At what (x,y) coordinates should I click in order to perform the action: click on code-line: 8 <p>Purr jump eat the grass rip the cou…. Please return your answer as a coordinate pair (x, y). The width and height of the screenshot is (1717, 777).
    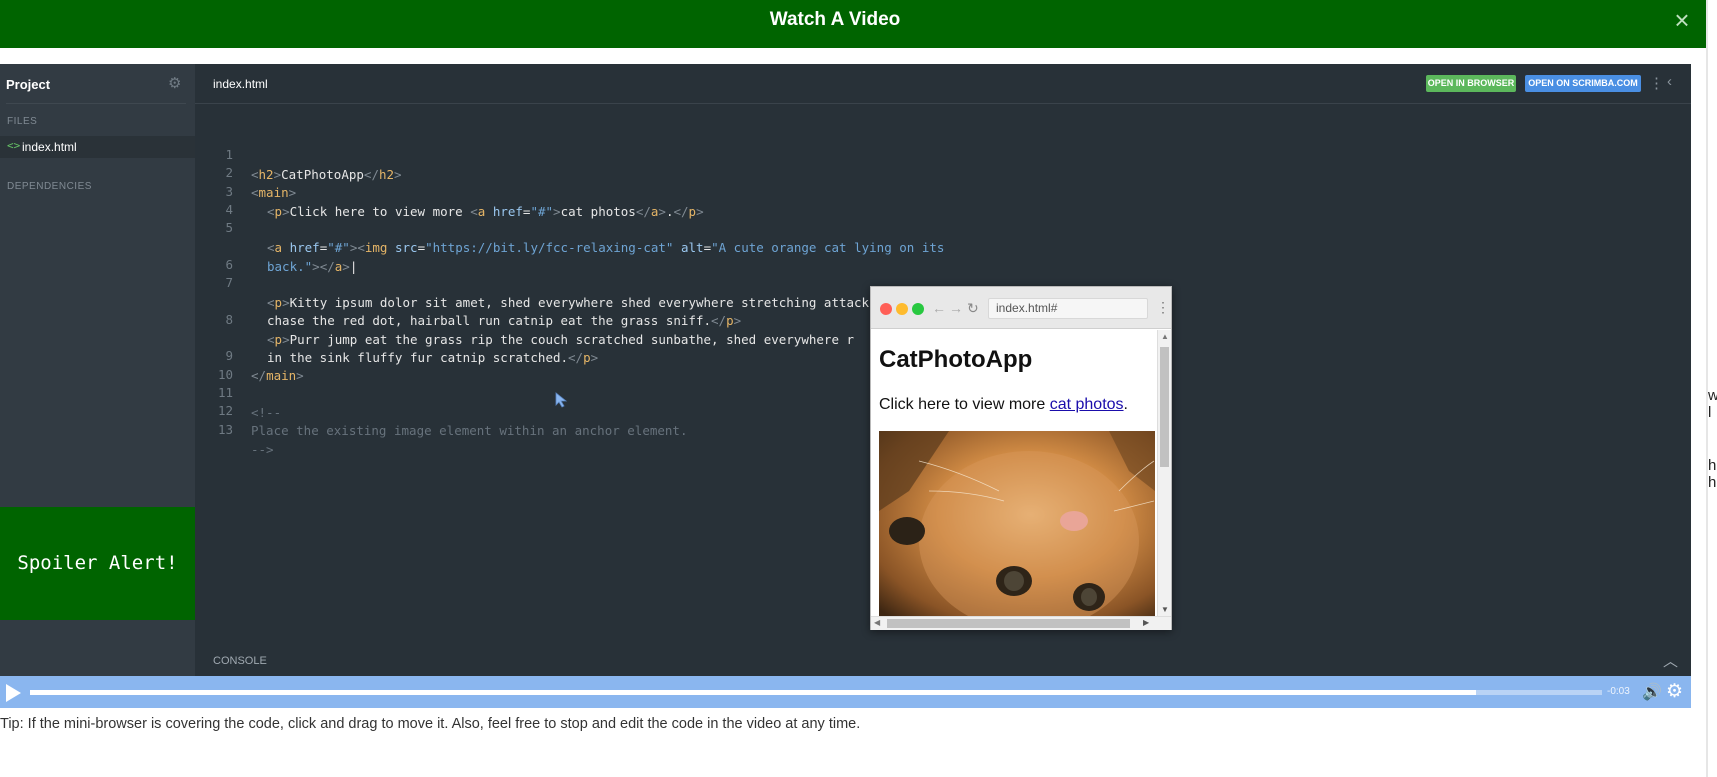
    Looking at the image, I should click on (524, 318).